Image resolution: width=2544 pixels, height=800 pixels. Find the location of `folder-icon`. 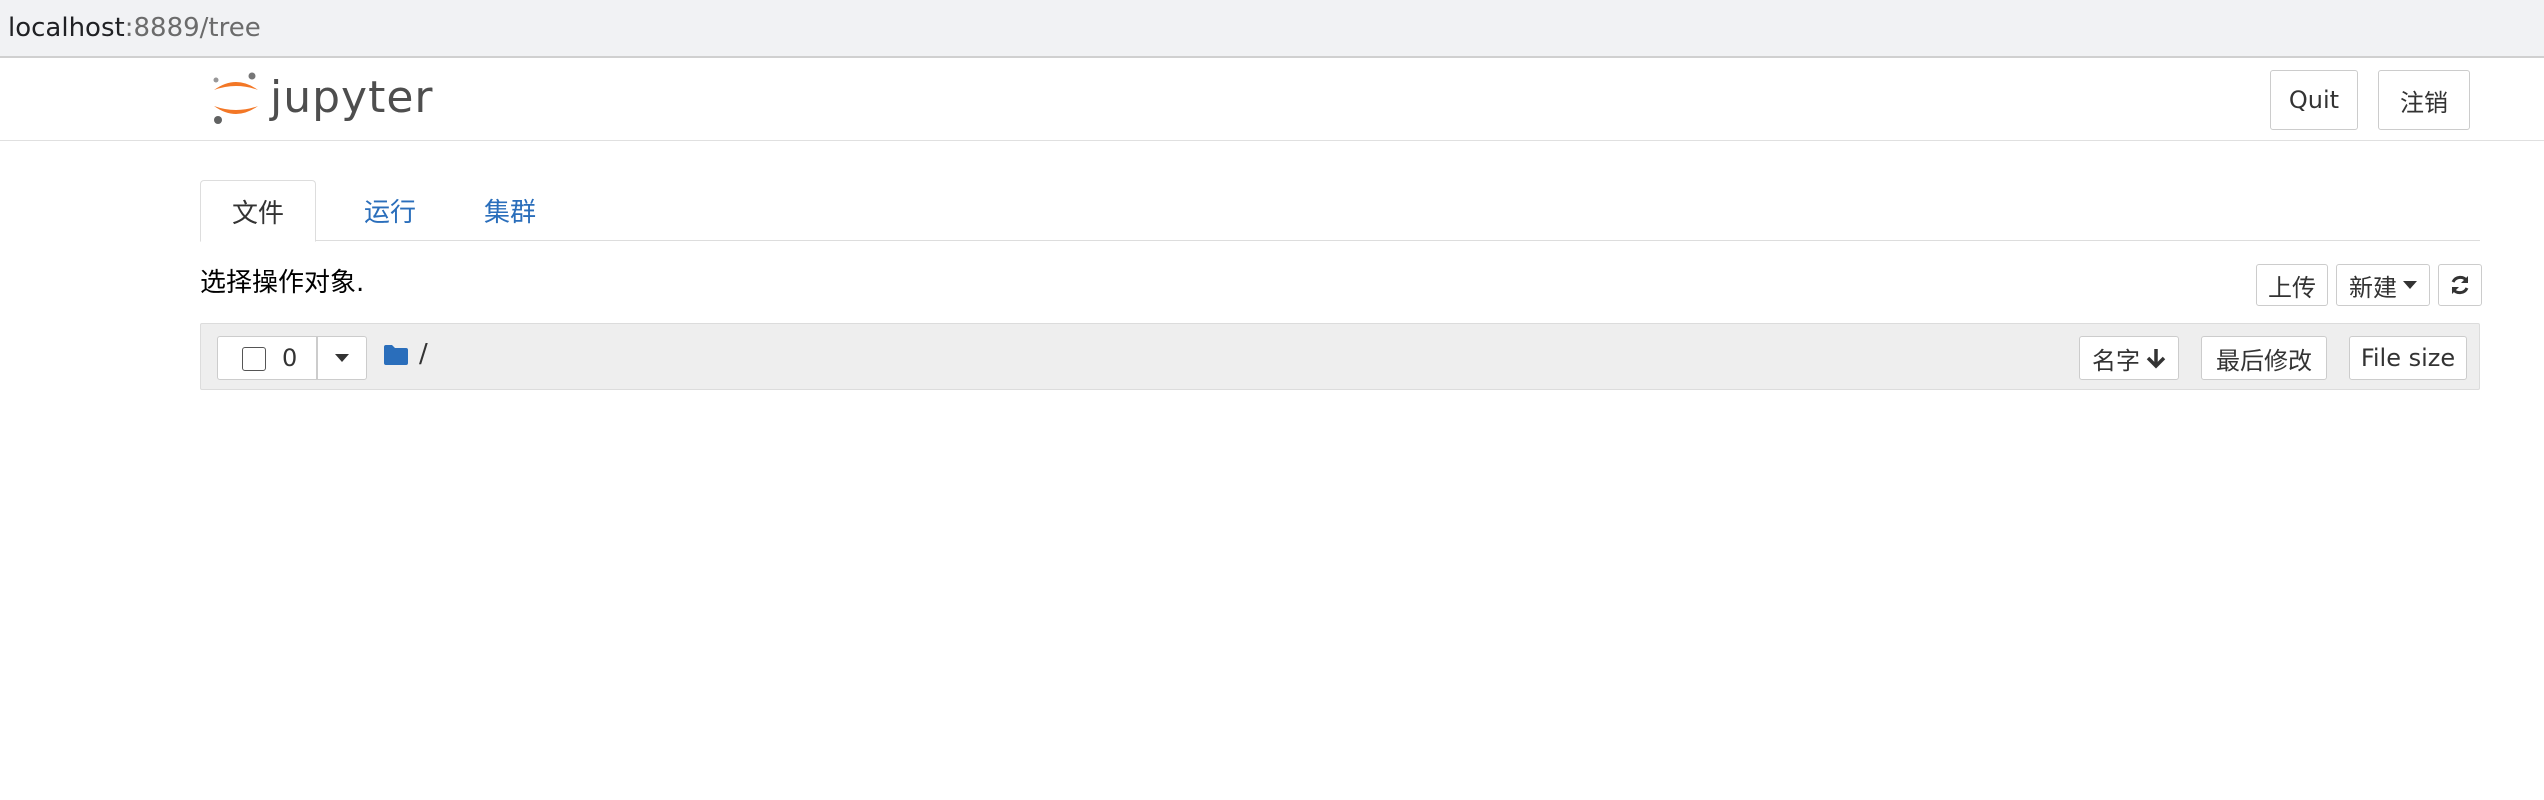

folder-icon is located at coordinates (396, 355).